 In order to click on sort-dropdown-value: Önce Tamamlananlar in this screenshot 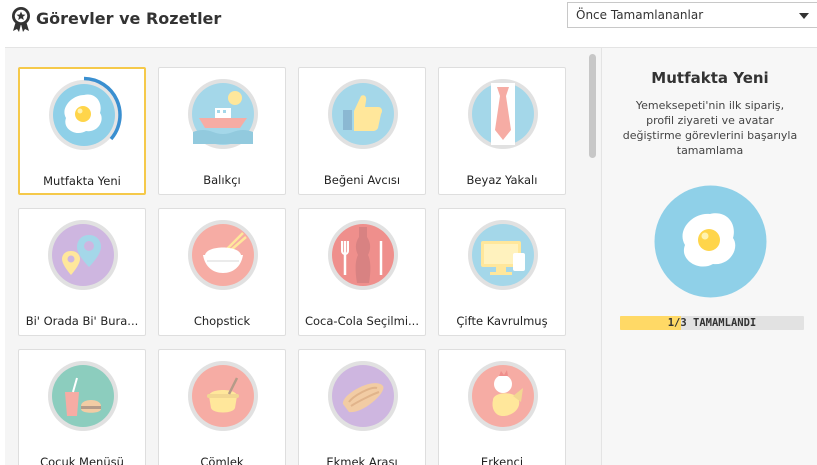, I will do `click(640, 15)`.